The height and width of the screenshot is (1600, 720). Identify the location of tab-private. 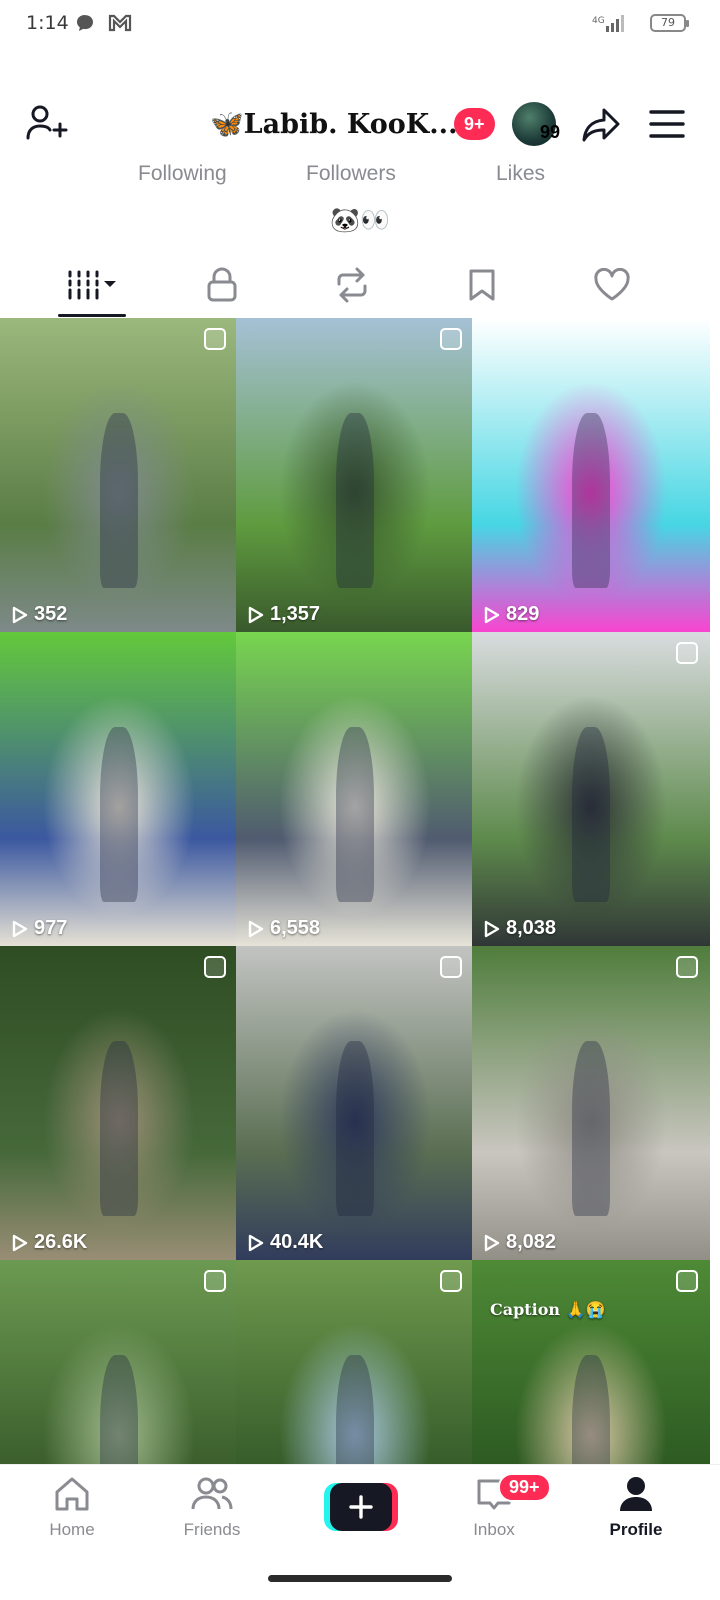
(222, 285).